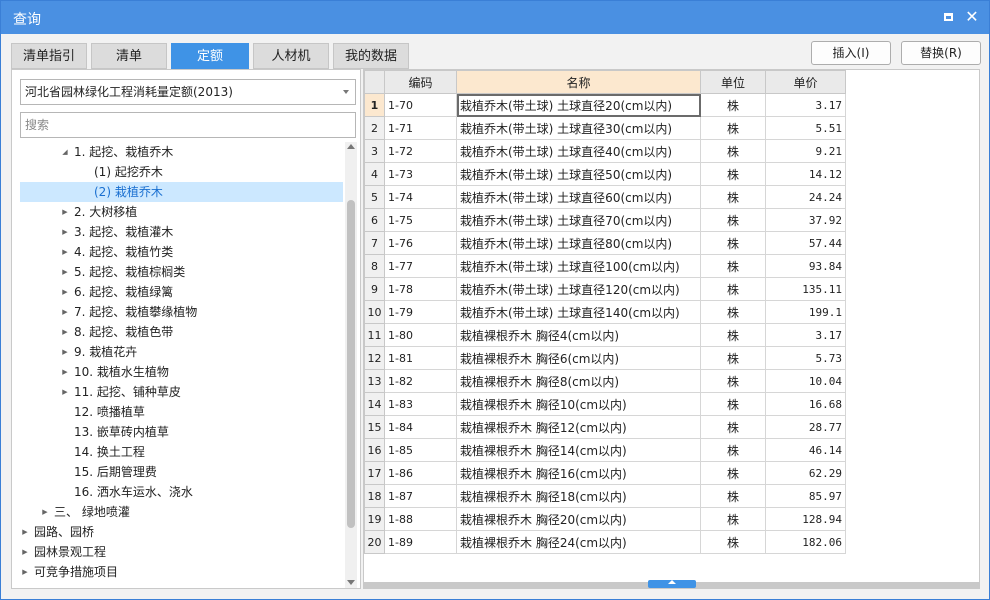  Describe the element at coordinates (181, 292) in the screenshot. I see `tree-item: ▶ 6. 起挖、栽植绿篱` at that location.